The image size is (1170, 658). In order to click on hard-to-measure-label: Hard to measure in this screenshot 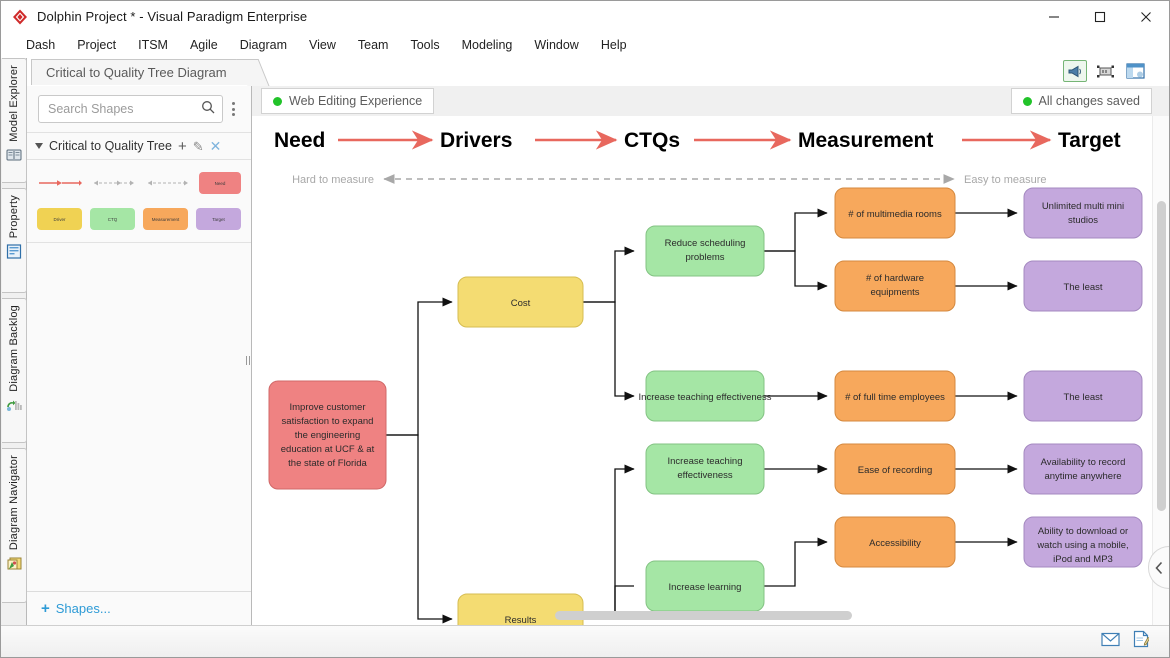, I will do `click(333, 180)`.